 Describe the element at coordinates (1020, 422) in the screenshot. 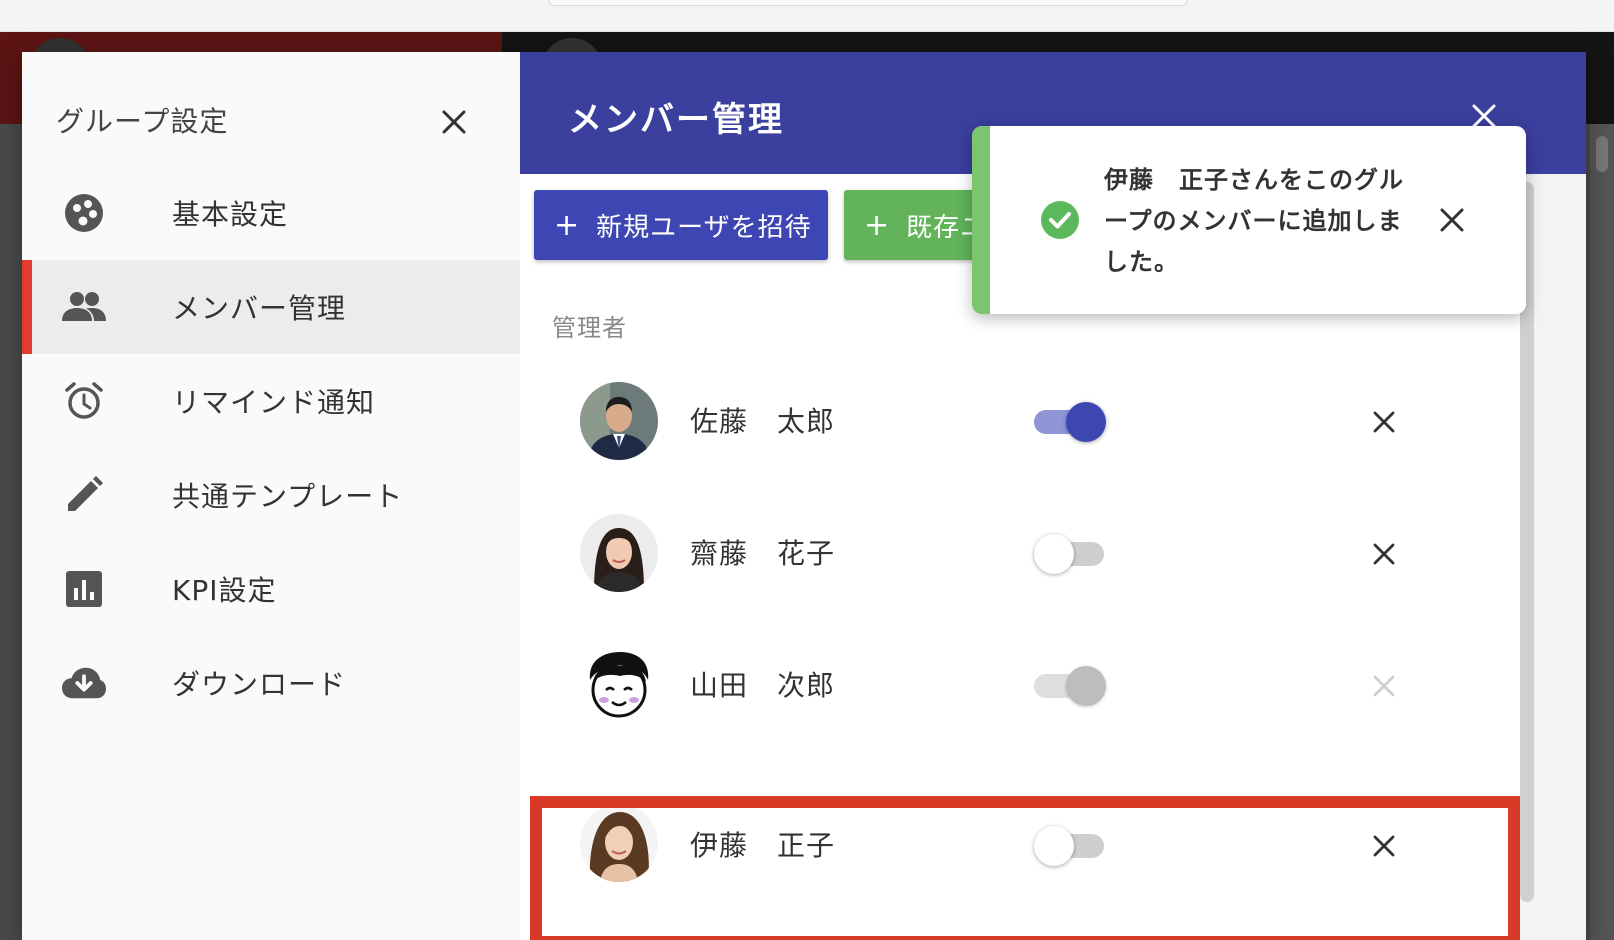

I see `member-row: 佐藤 太郎` at that location.